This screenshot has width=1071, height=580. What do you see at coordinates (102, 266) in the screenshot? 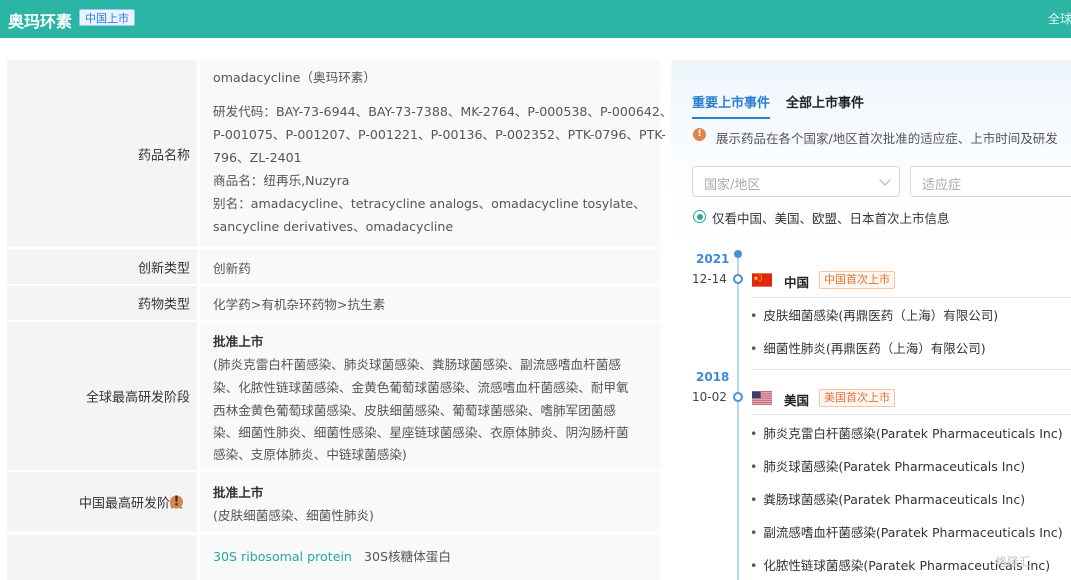
I see `row-label: 创新类型` at bounding box center [102, 266].